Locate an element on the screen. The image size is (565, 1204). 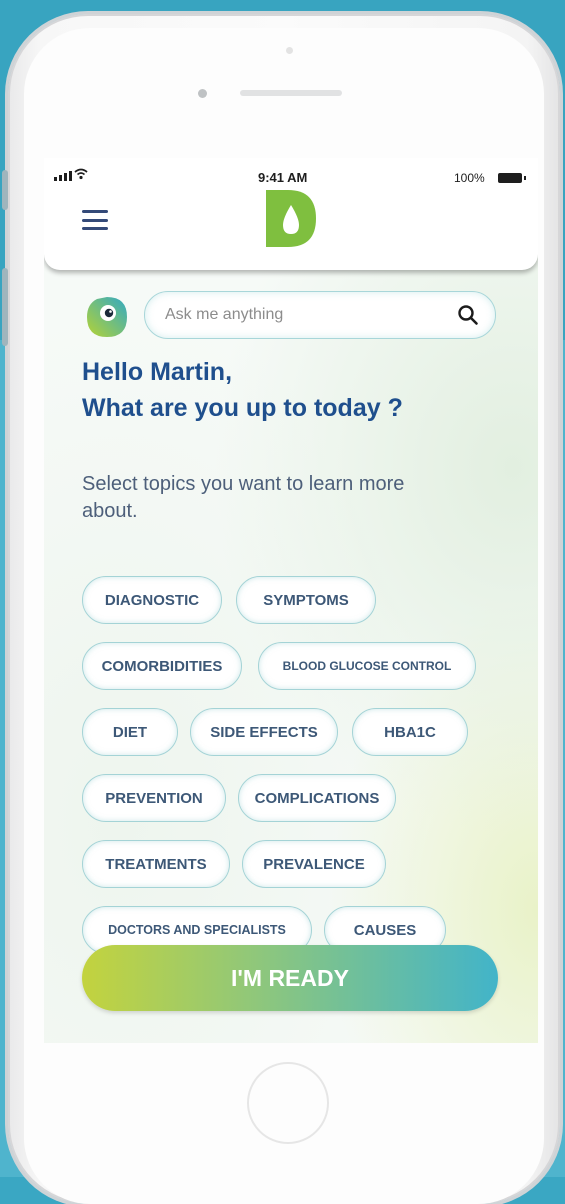
signal-icon is located at coordinates (63, 175).